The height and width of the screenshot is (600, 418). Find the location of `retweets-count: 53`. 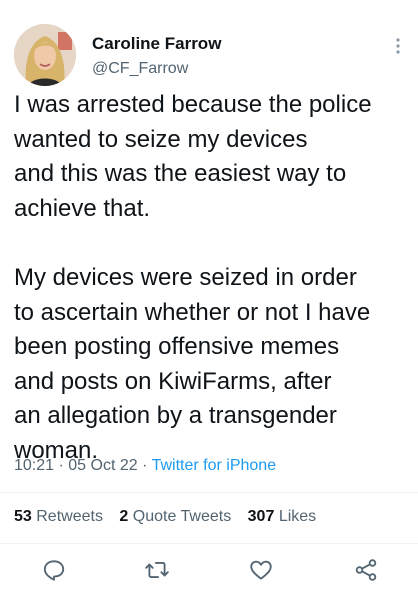

retweets-count: 53 is located at coordinates (23, 516).